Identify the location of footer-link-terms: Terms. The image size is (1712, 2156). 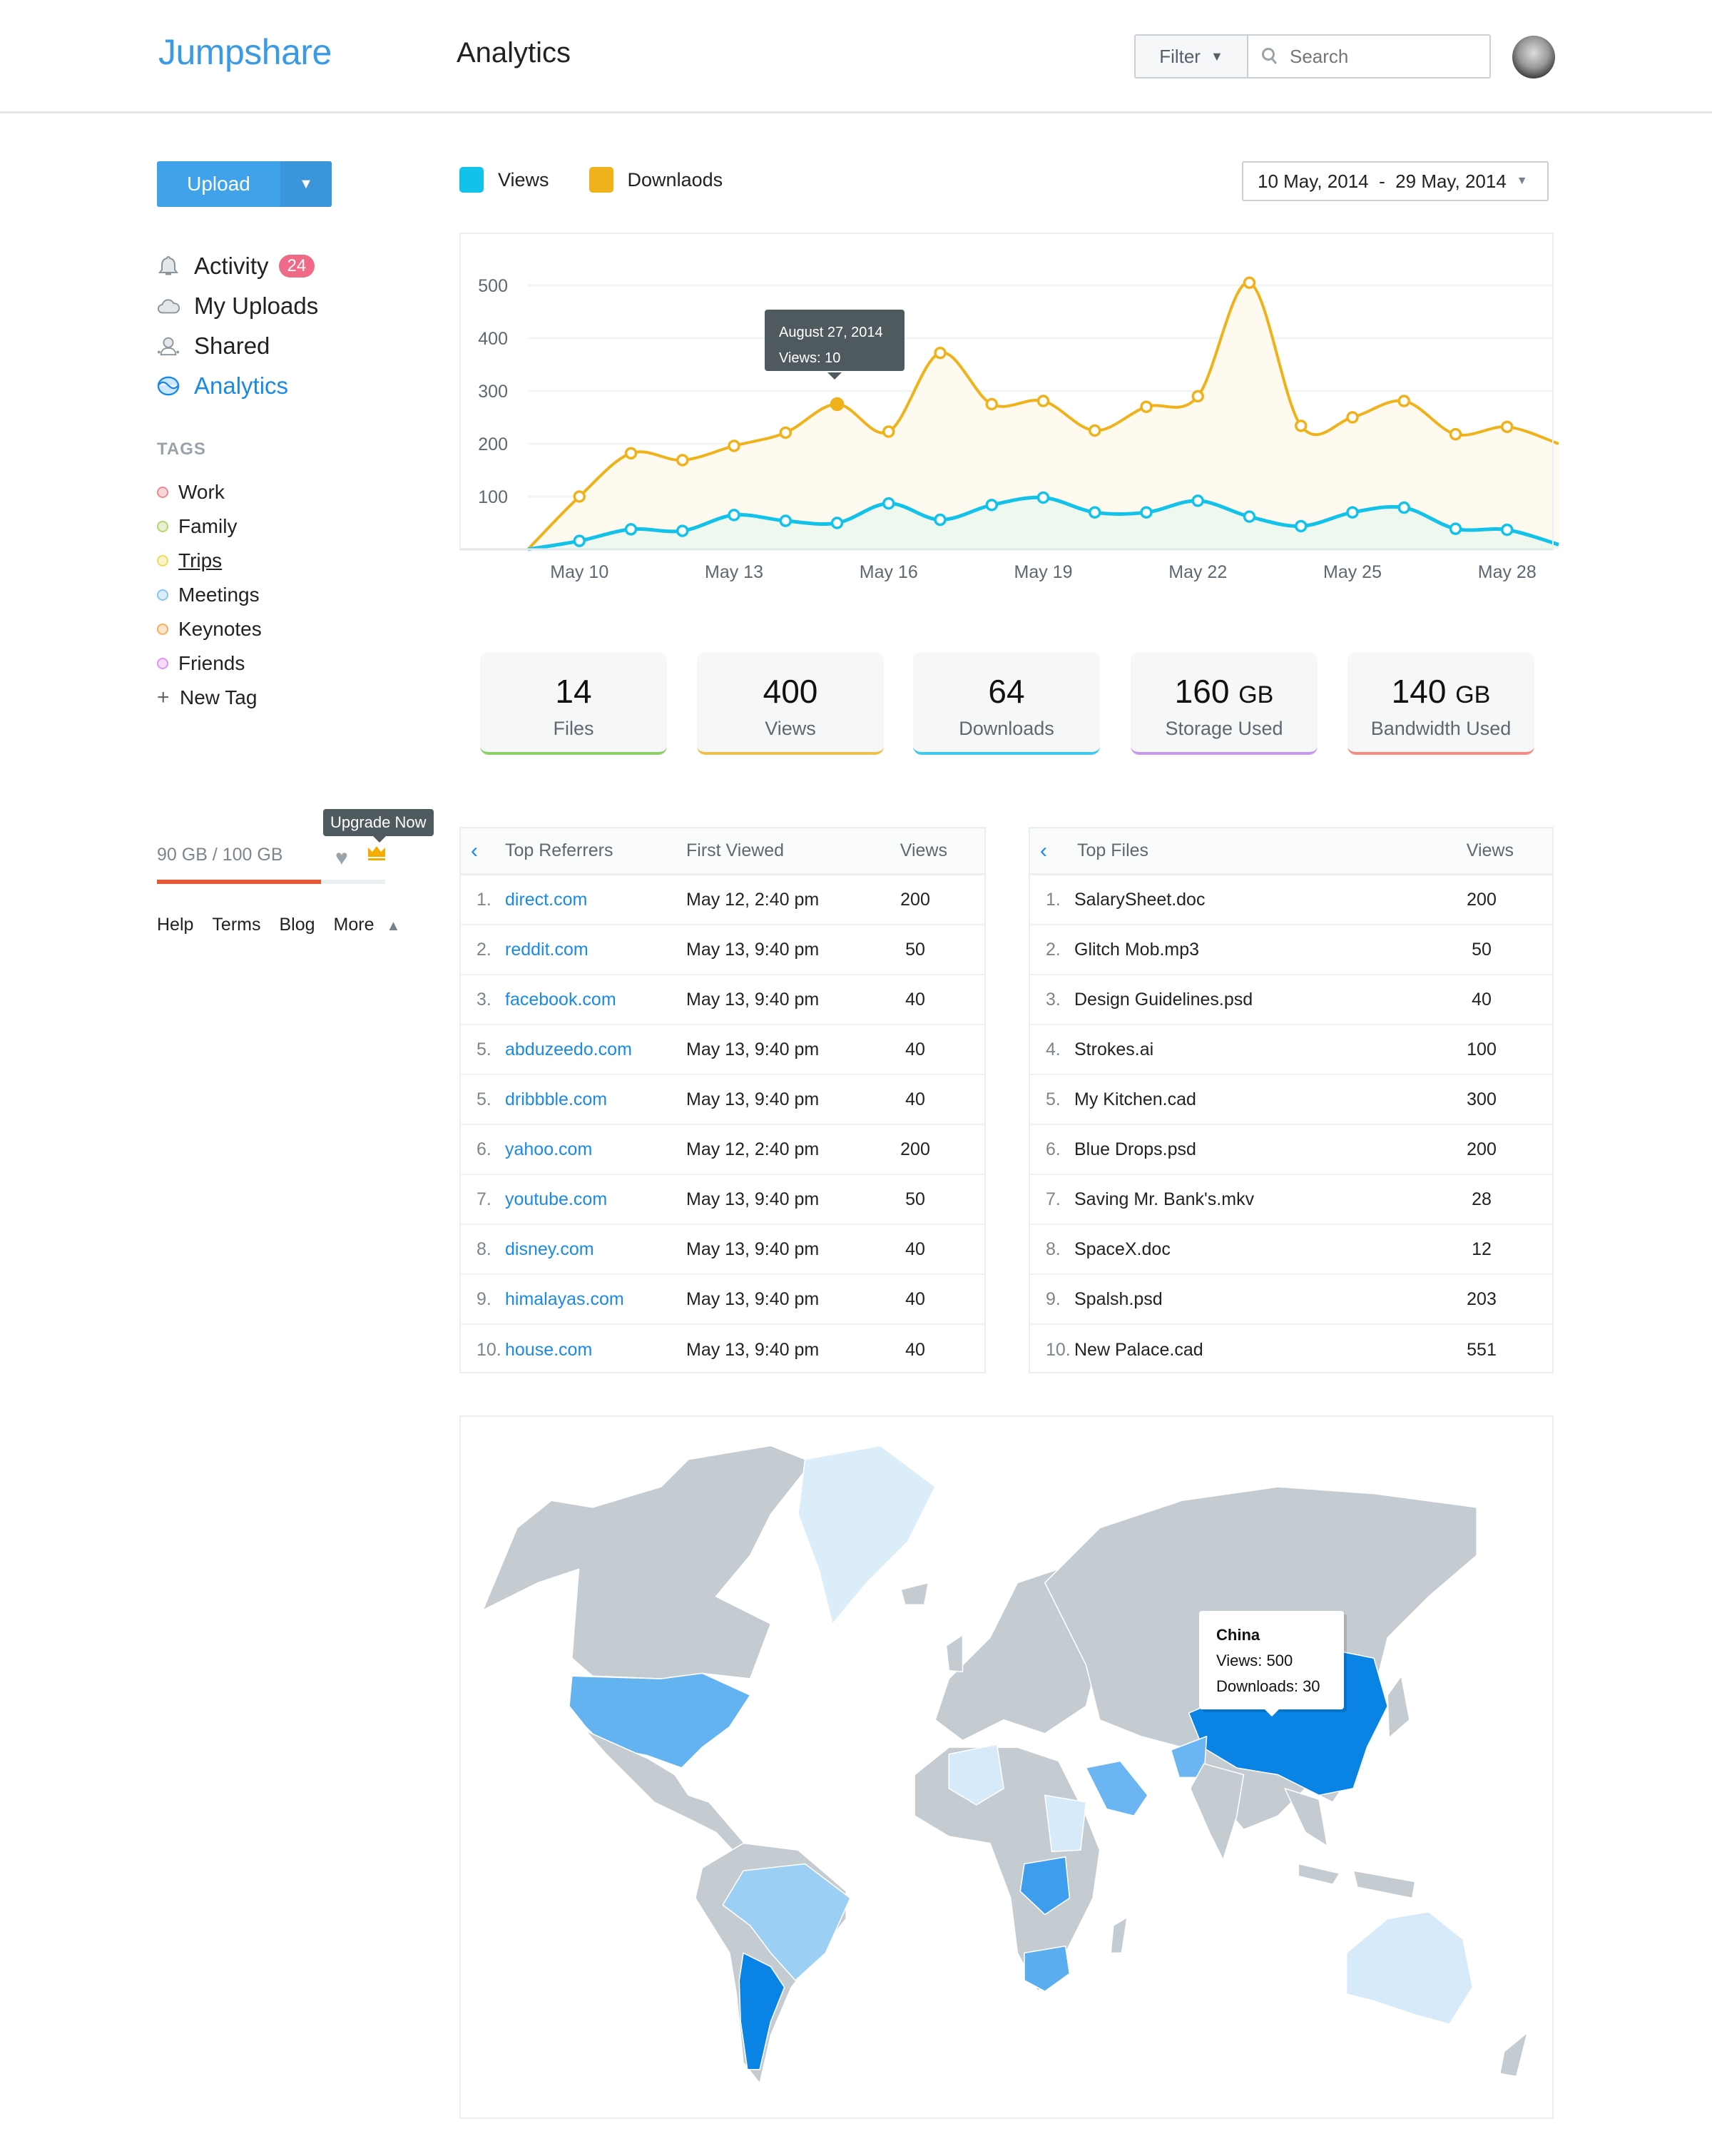
(236, 925).